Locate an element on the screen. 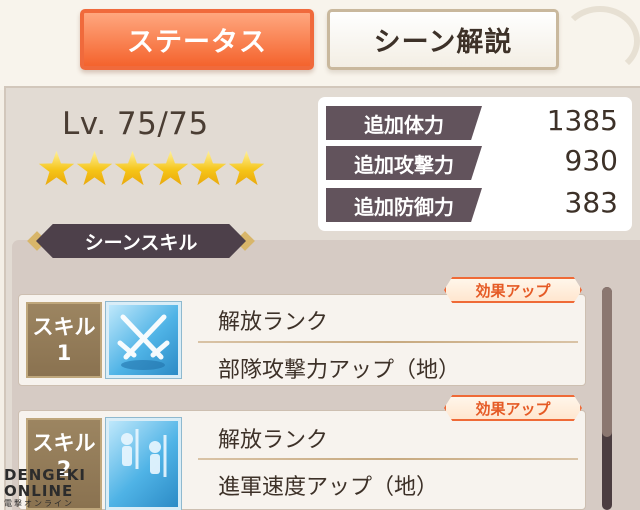  scene-skill-header: シーンスキル is located at coordinates (141, 241).